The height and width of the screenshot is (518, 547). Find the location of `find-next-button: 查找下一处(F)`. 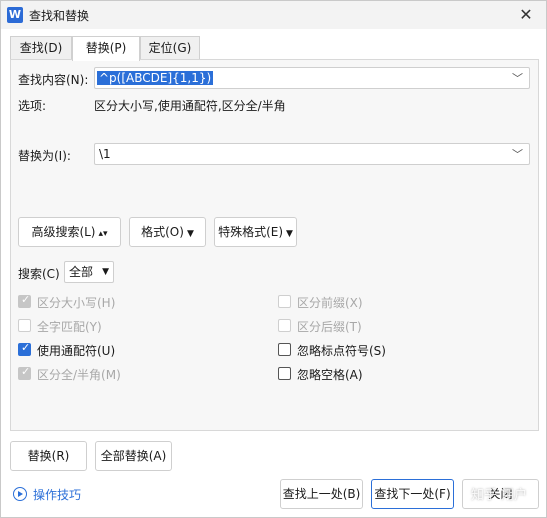

find-next-button: 查找下一处(F) is located at coordinates (412, 494).